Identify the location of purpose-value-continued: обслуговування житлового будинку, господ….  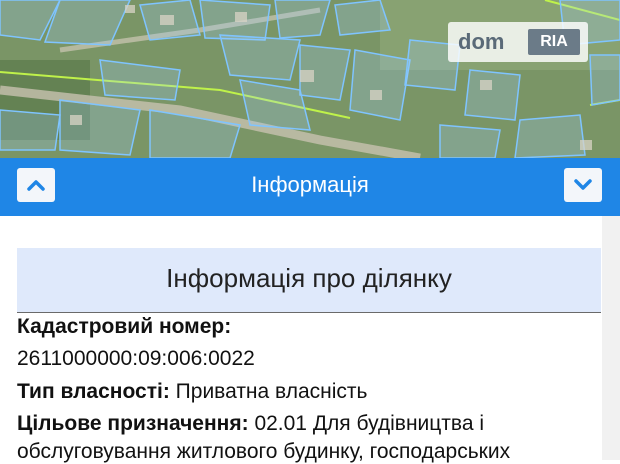
(264, 451).